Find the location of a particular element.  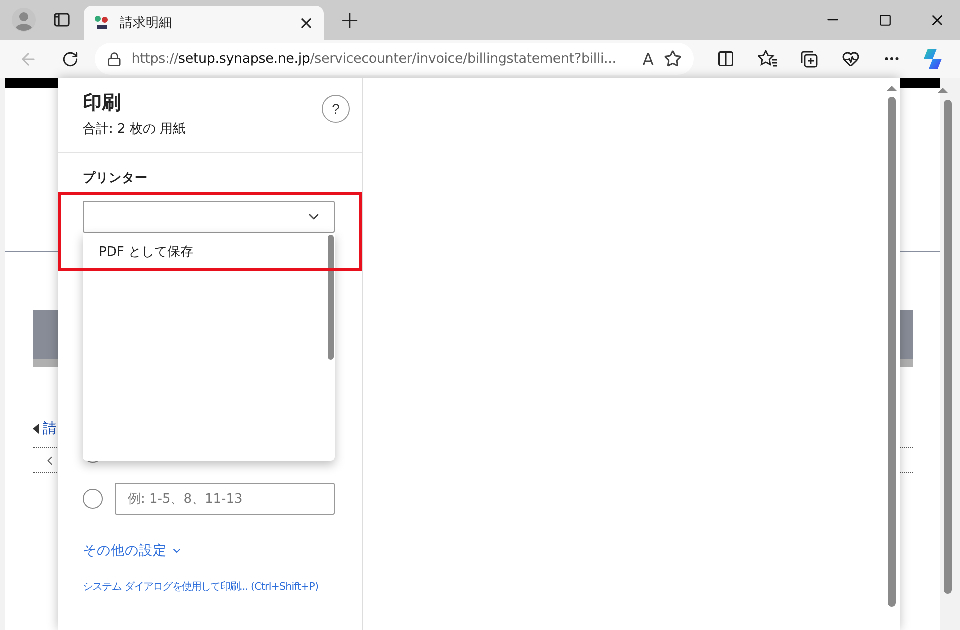

triangle-left-icon is located at coordinates (36, 429).